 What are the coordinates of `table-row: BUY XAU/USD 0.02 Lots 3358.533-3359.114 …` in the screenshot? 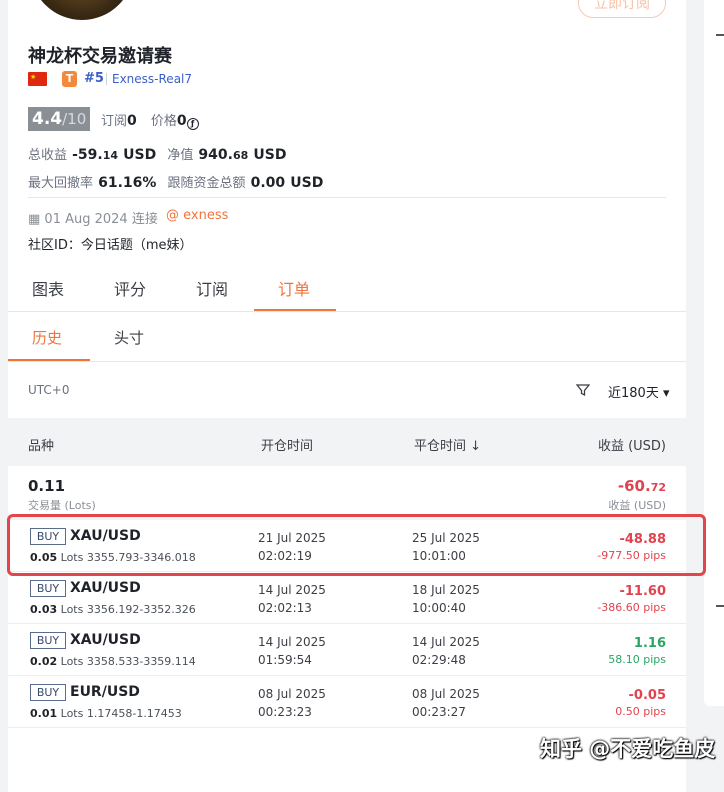 It's located at (347, 650).